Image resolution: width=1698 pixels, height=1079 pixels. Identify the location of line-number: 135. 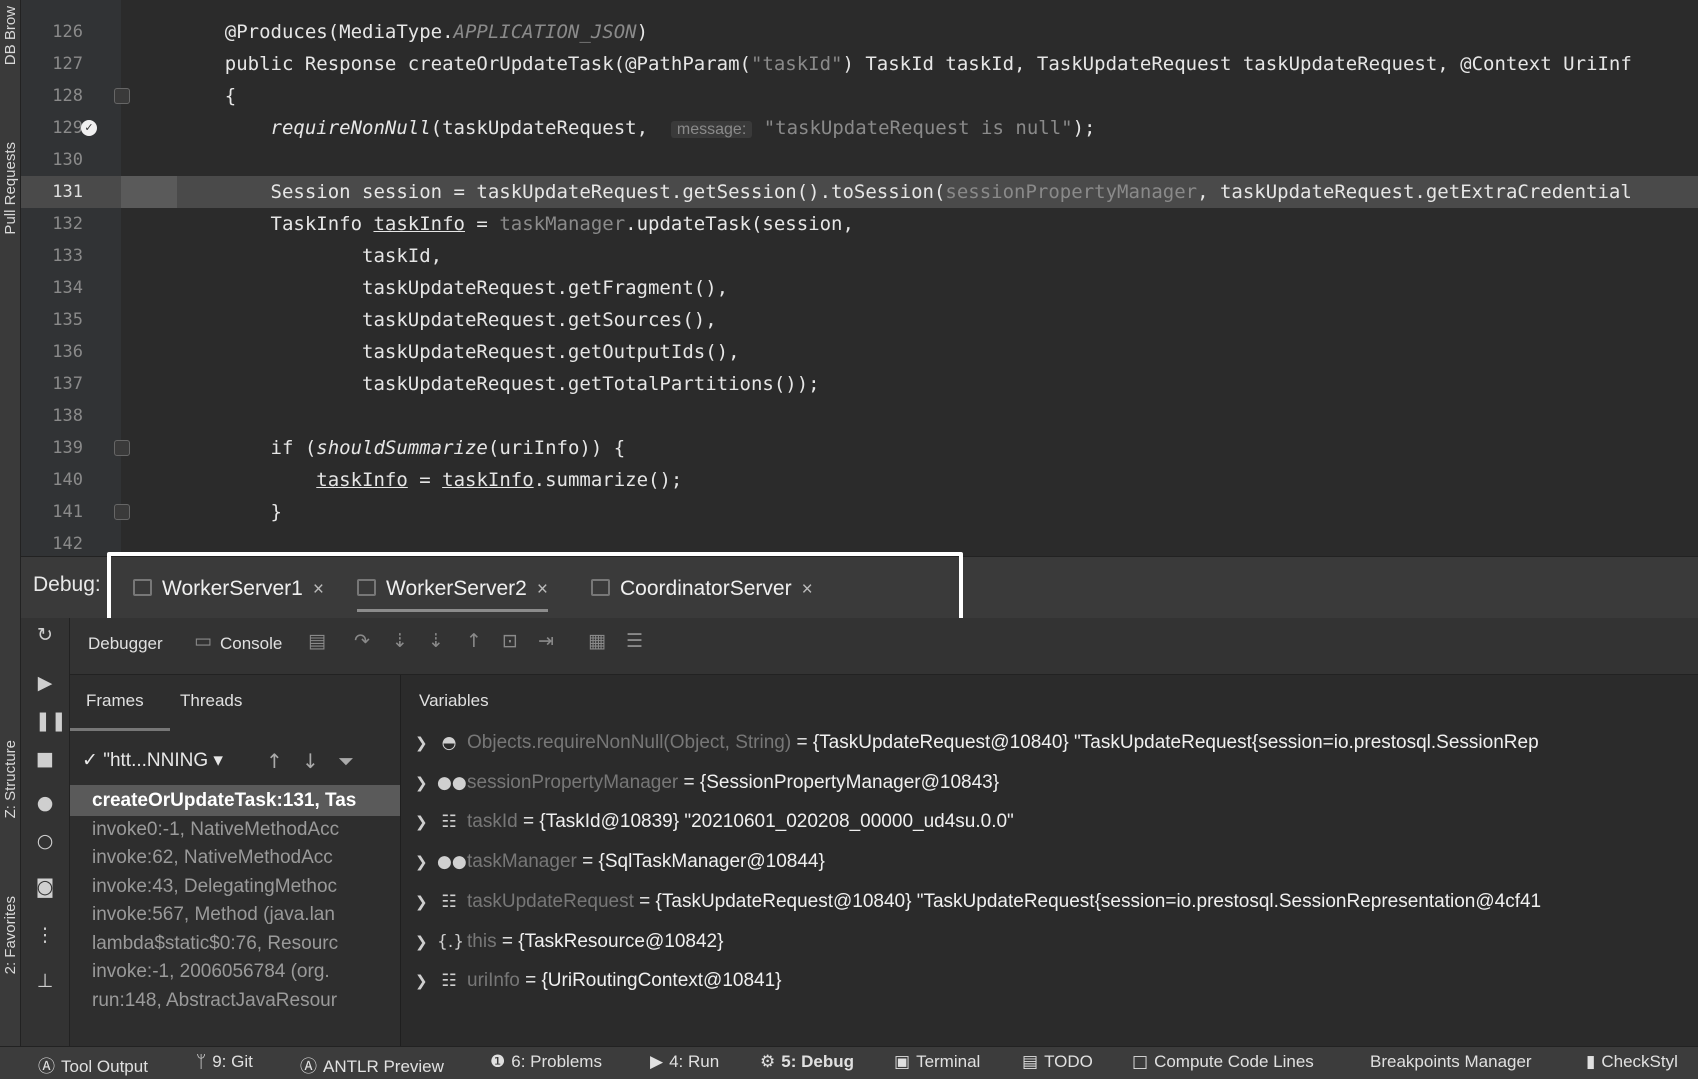
(52, 320).